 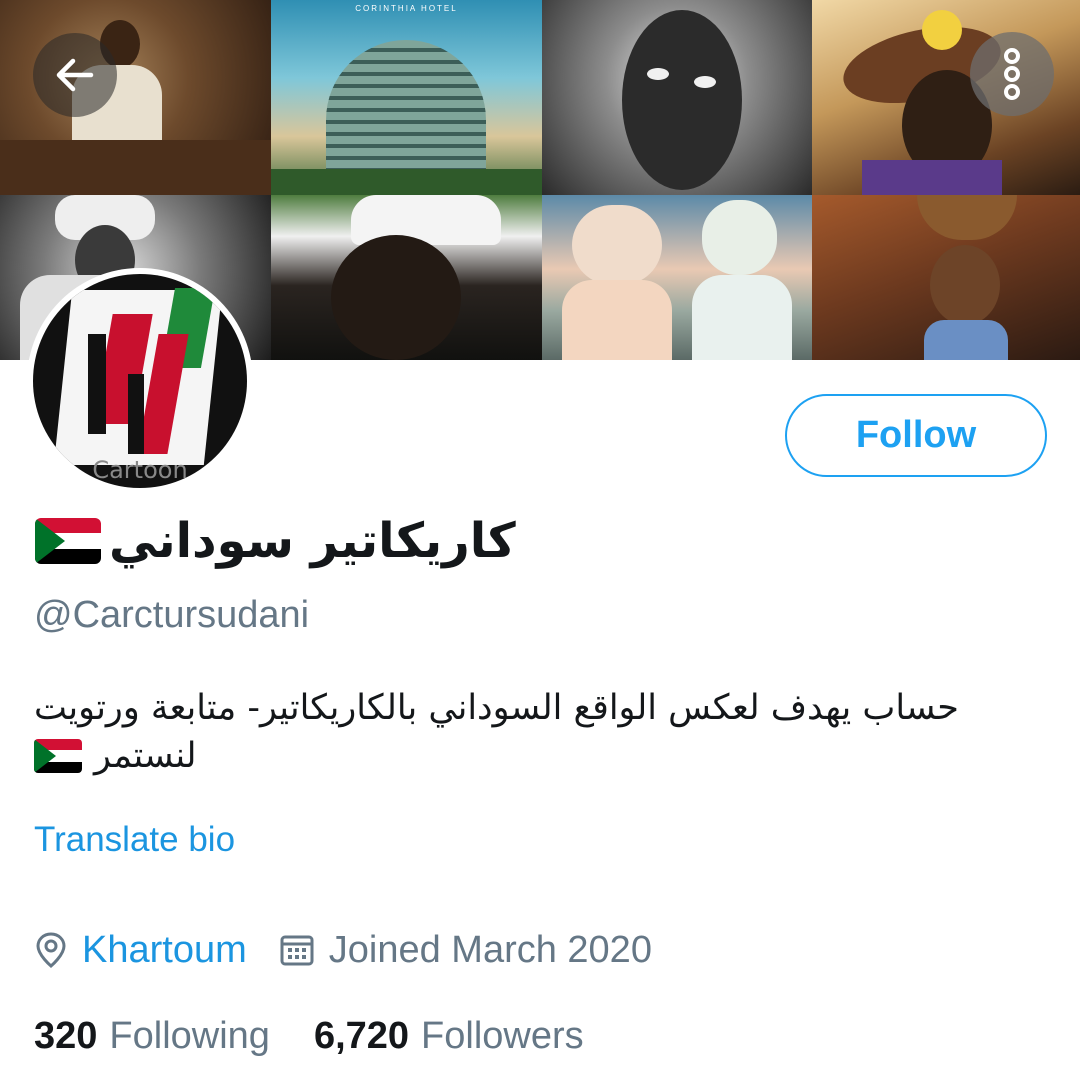 What do you see at coordinates (189, 1035) in the screenshot?
I see `following-label: Following` at bounding box center [189, 1035].